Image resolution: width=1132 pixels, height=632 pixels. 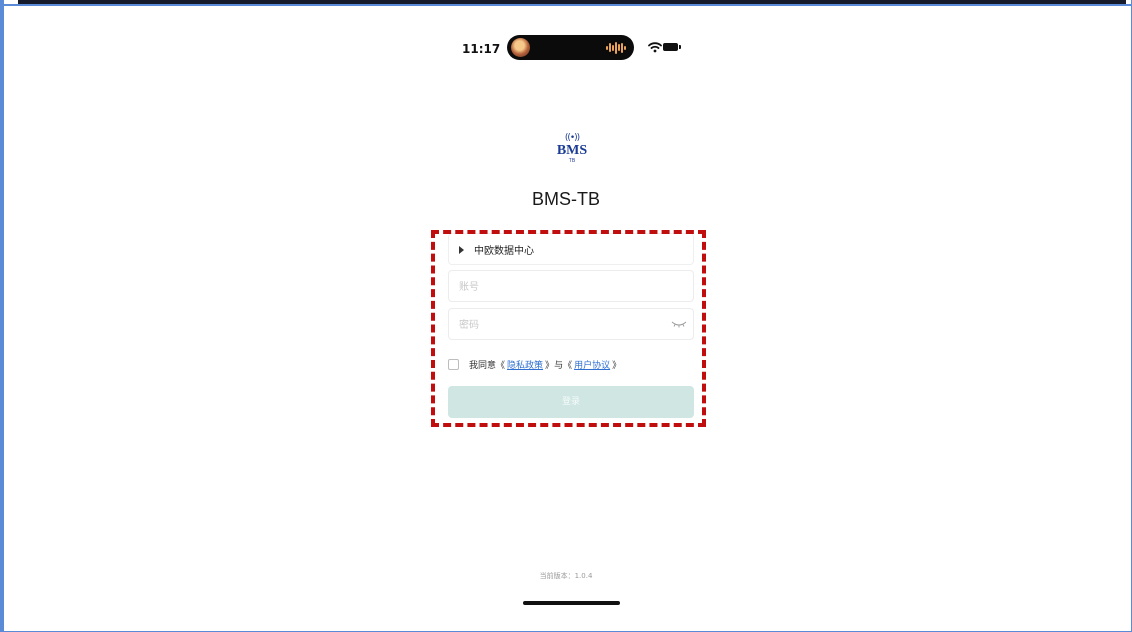 I want to click on signal-icon: ((•)), so click(x=572, y=138).